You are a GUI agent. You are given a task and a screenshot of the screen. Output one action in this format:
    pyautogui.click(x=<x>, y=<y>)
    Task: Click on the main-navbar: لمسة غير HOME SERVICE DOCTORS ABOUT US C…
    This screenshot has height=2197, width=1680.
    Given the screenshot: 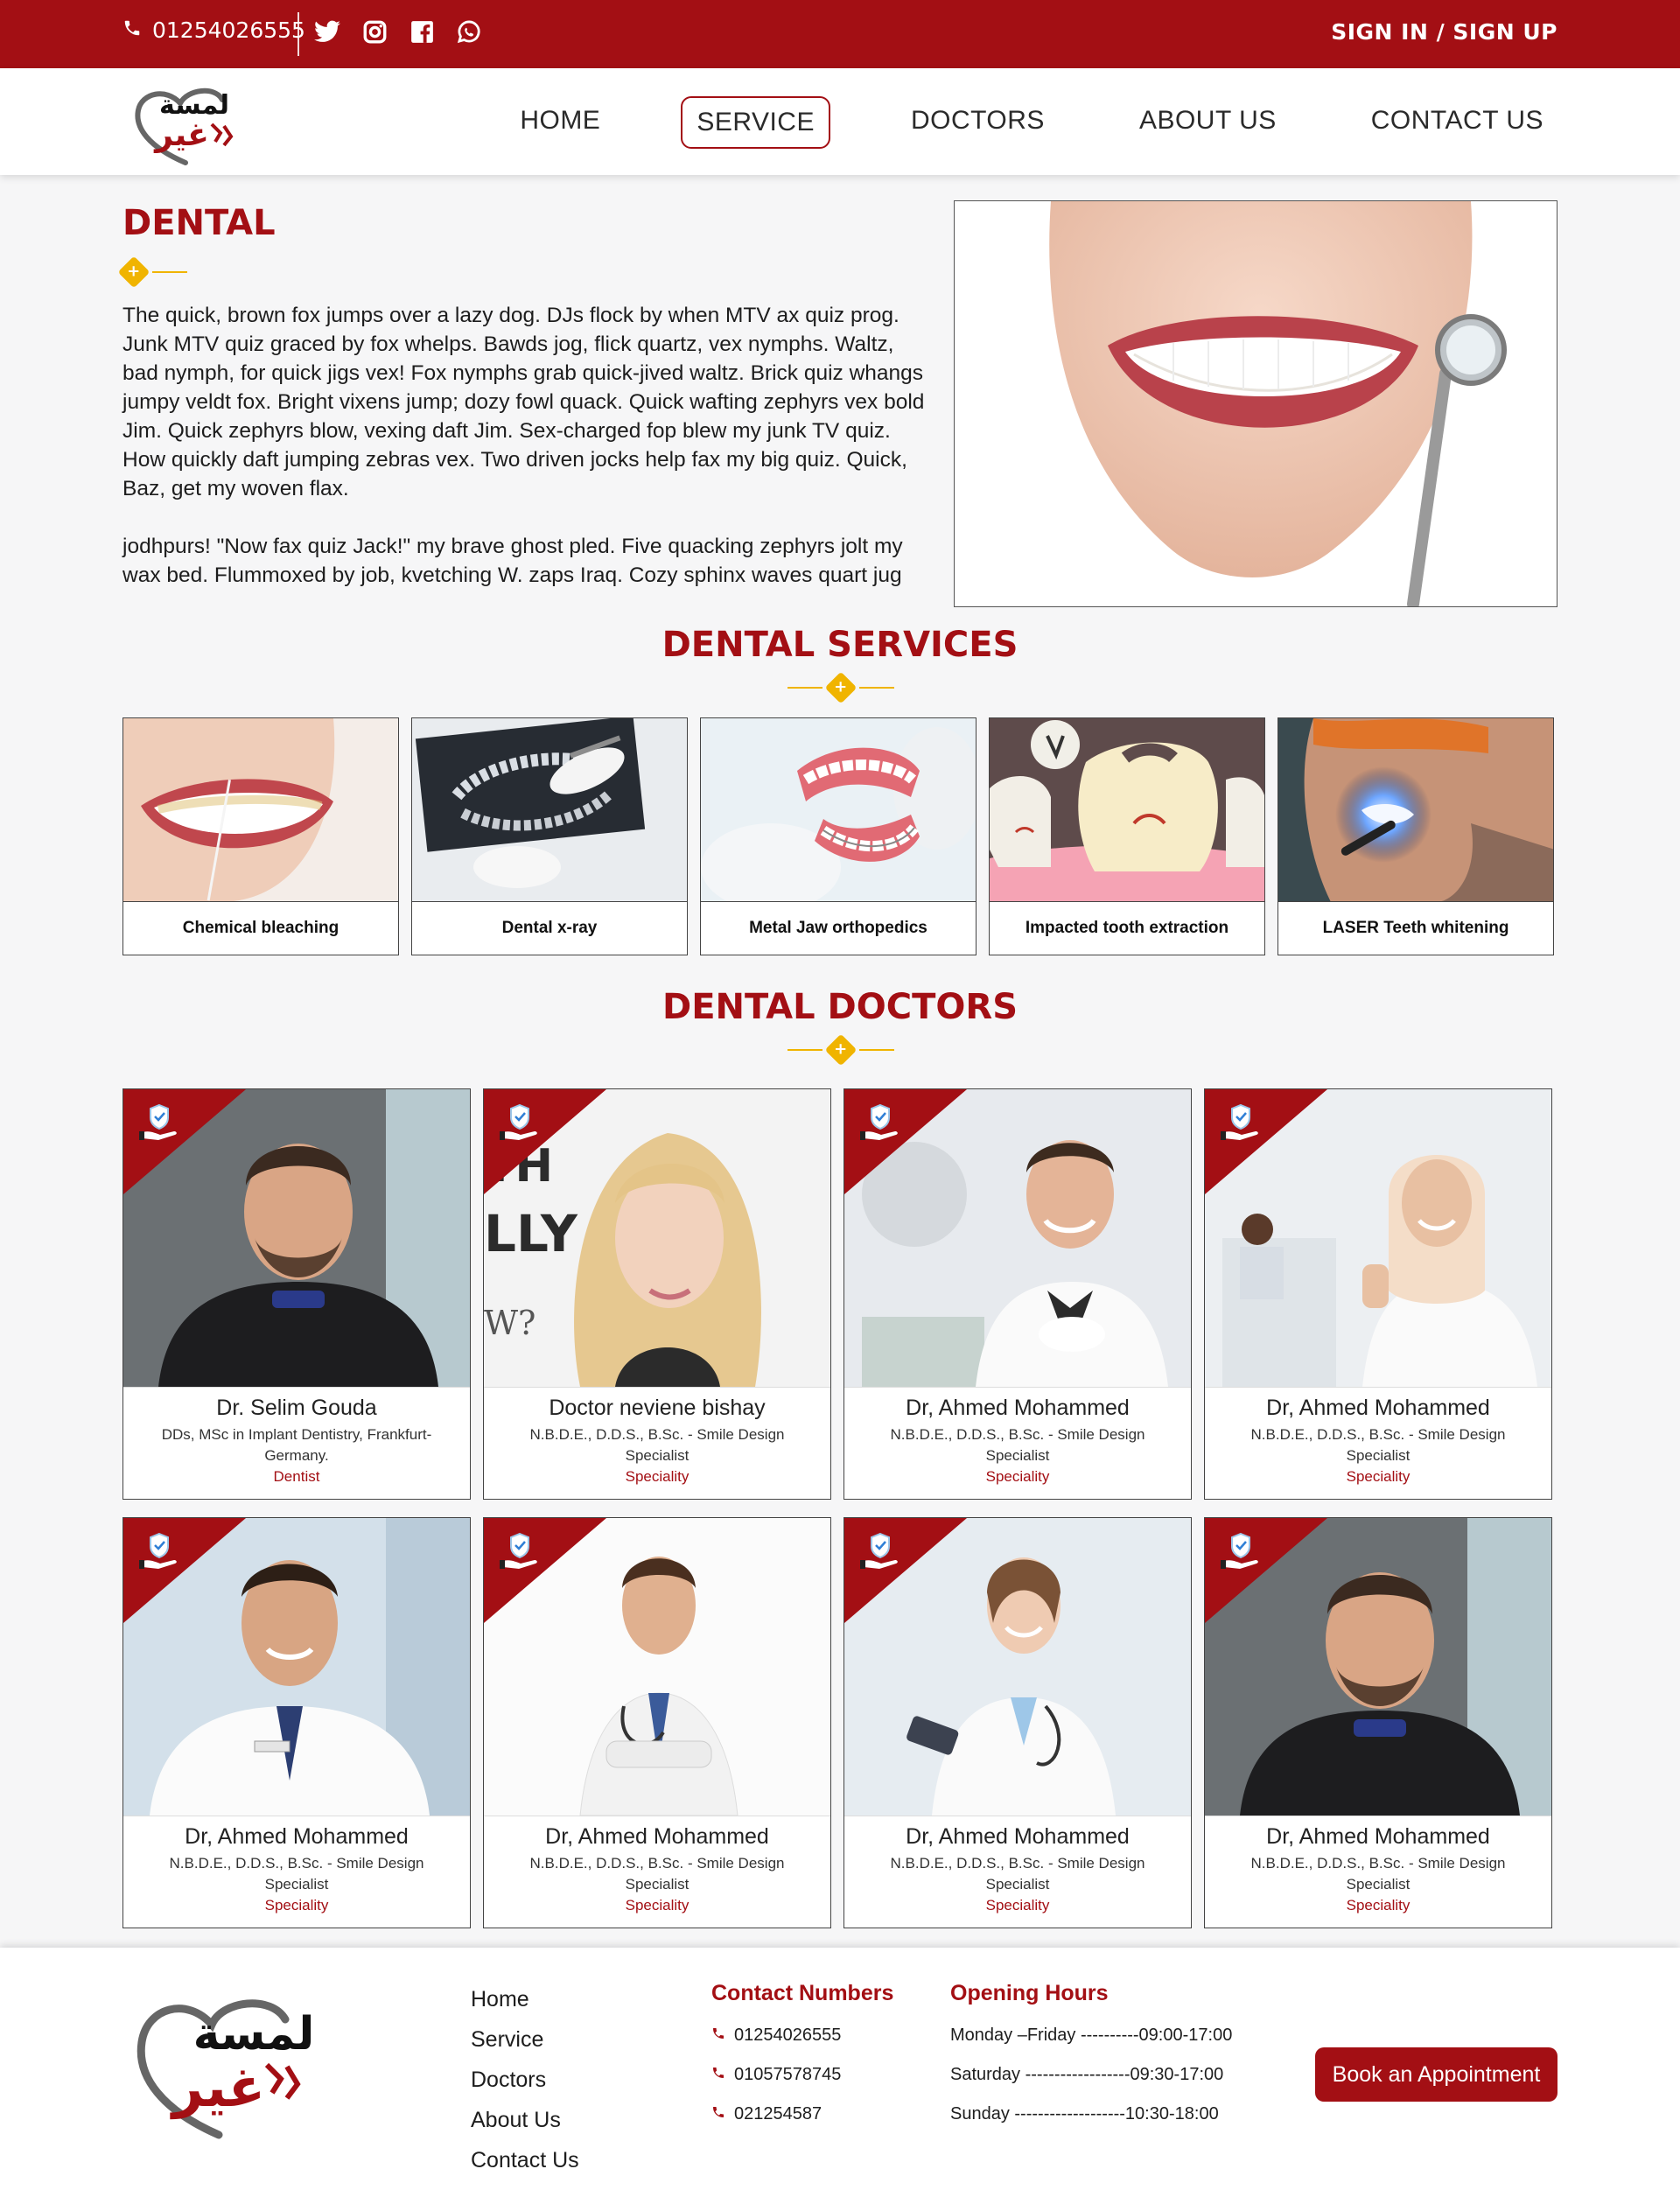 What is the action you would take?
    pyautogui.click(x=840, y=121)
    